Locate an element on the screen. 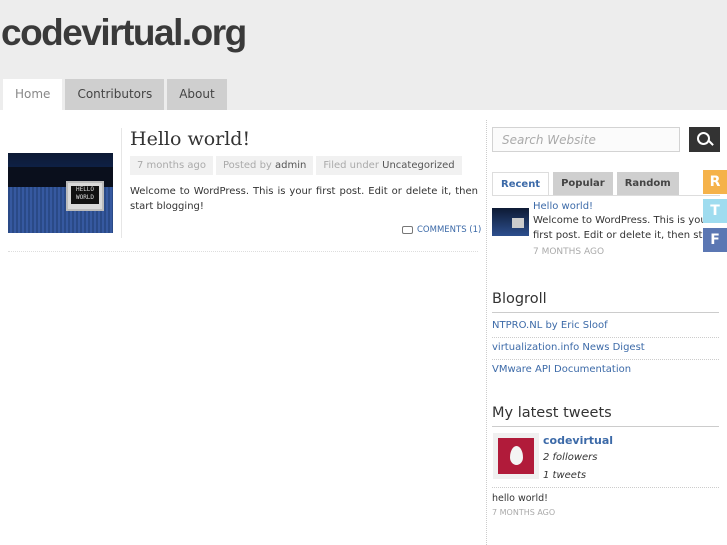 Image resolution: width=727 pixels, height=545 pixels. nav-contributors: Contributors is located at coordinates (115, 94).